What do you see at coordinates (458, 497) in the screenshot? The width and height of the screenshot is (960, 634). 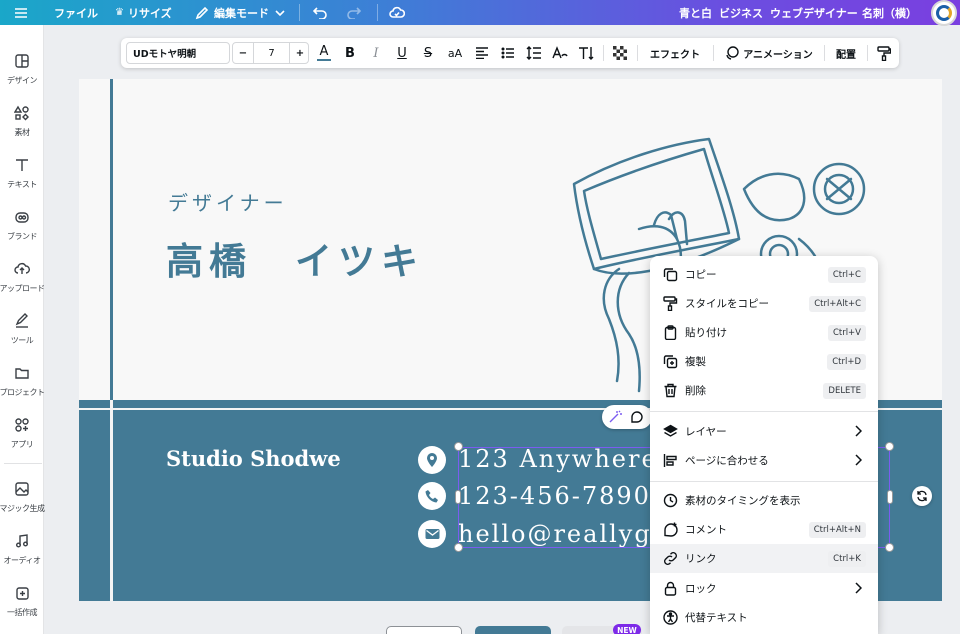 I see `resize-handle-left` at bounding box center [458, 497].